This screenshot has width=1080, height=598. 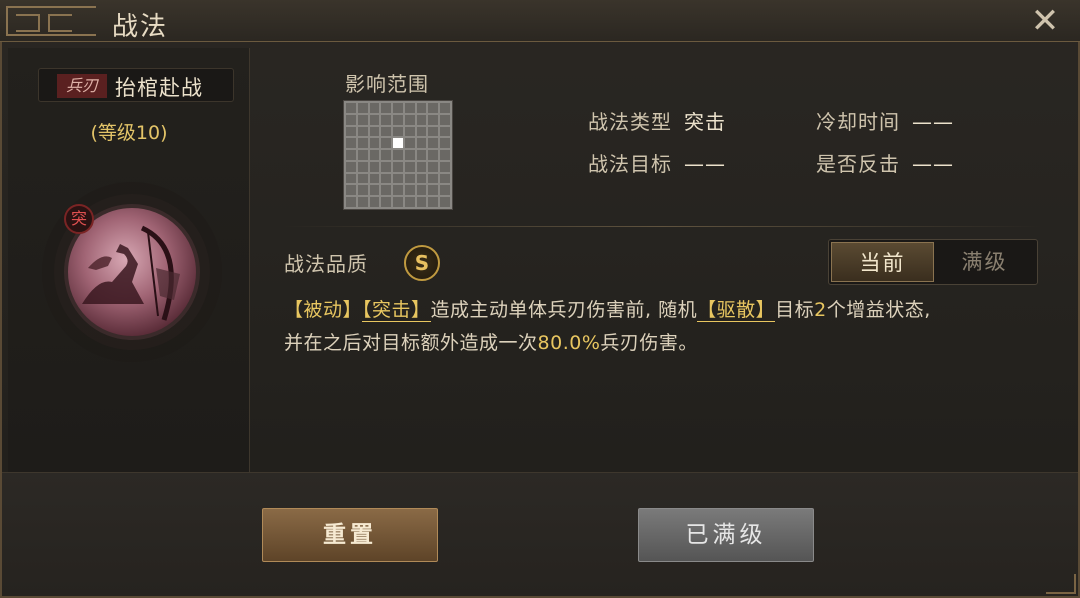 What do you see at coordinates (51, 21) in the screenshot?
I see `title-ornament` at bounding box center [51, 21].